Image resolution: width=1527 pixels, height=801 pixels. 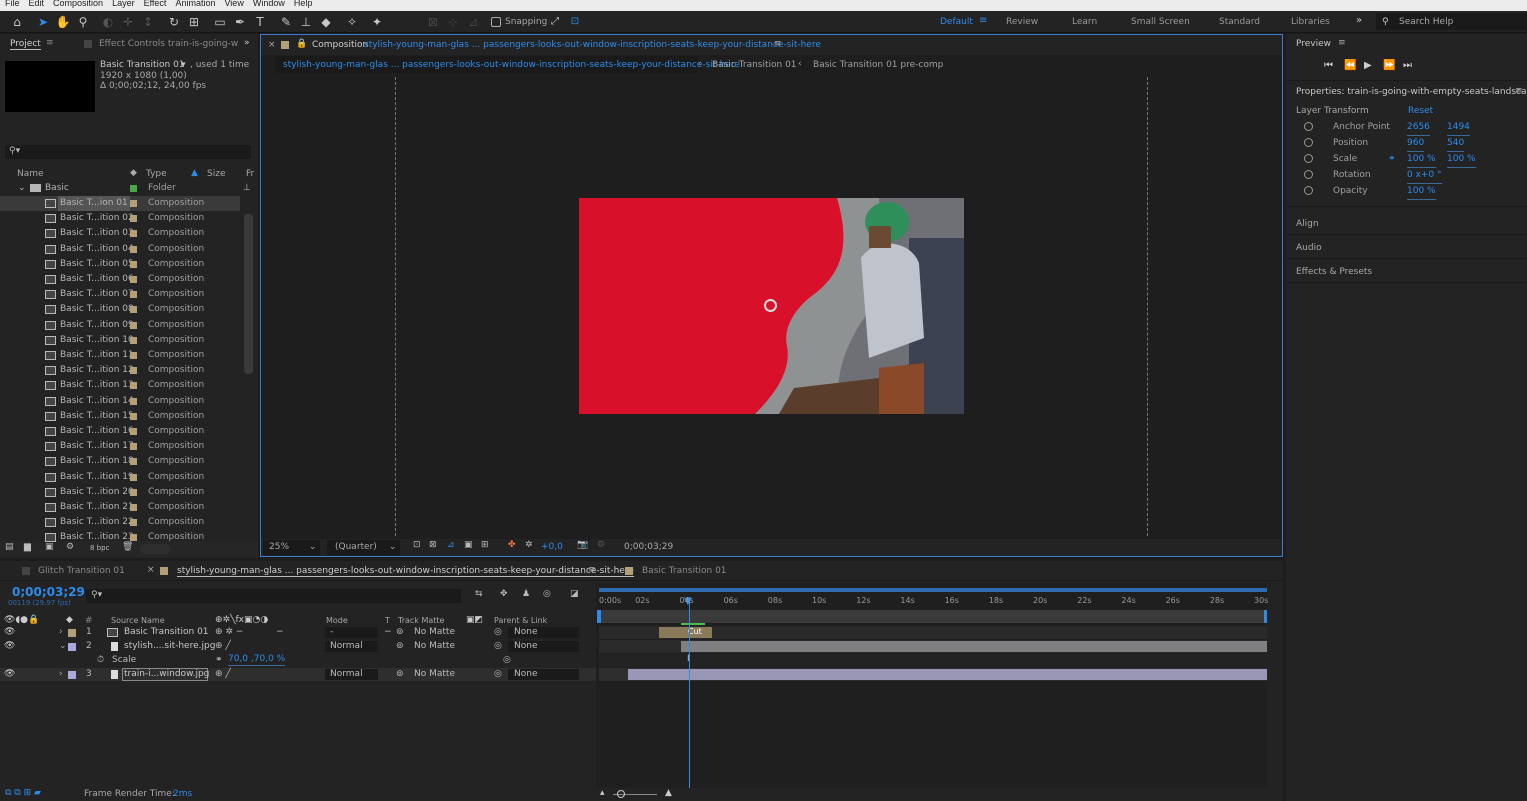 What do you see at coordinates (220, 22) in the screenshot?
I see `rectangle-tool-icon: ▭` at bounding box center [220, 22].